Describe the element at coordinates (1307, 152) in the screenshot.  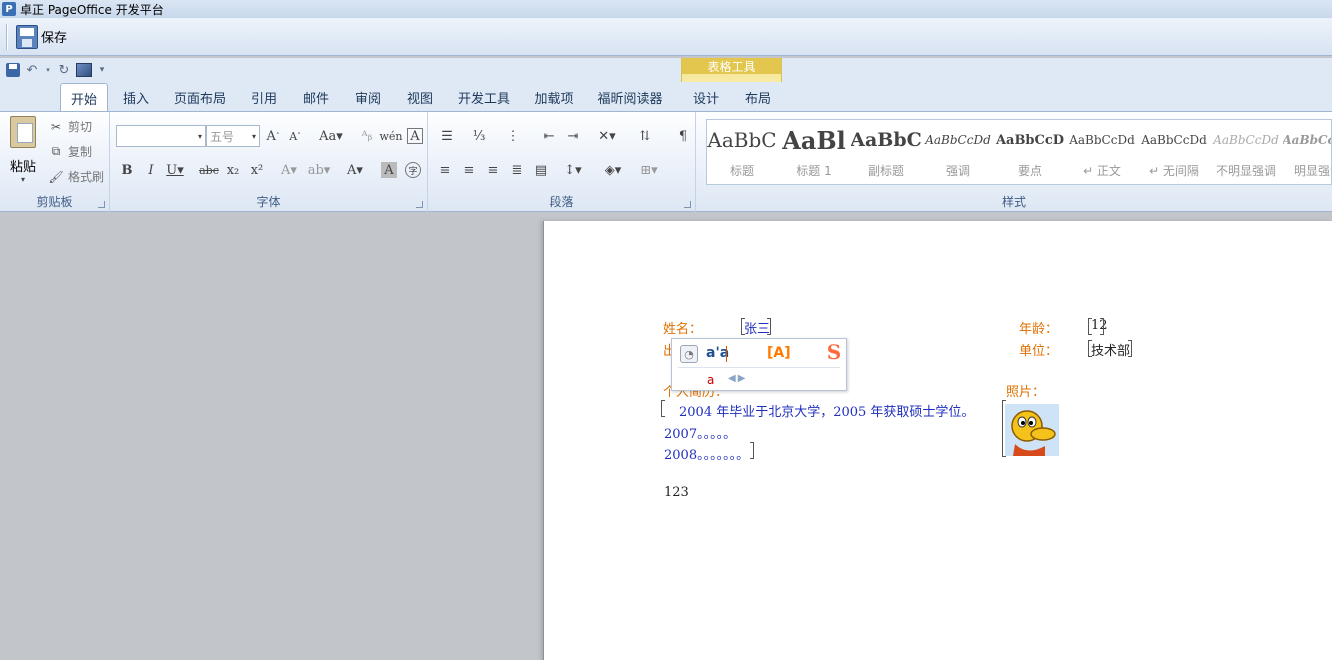
I see `style-intense-emphasis: AaBbCcDd 明显强调` at that location.